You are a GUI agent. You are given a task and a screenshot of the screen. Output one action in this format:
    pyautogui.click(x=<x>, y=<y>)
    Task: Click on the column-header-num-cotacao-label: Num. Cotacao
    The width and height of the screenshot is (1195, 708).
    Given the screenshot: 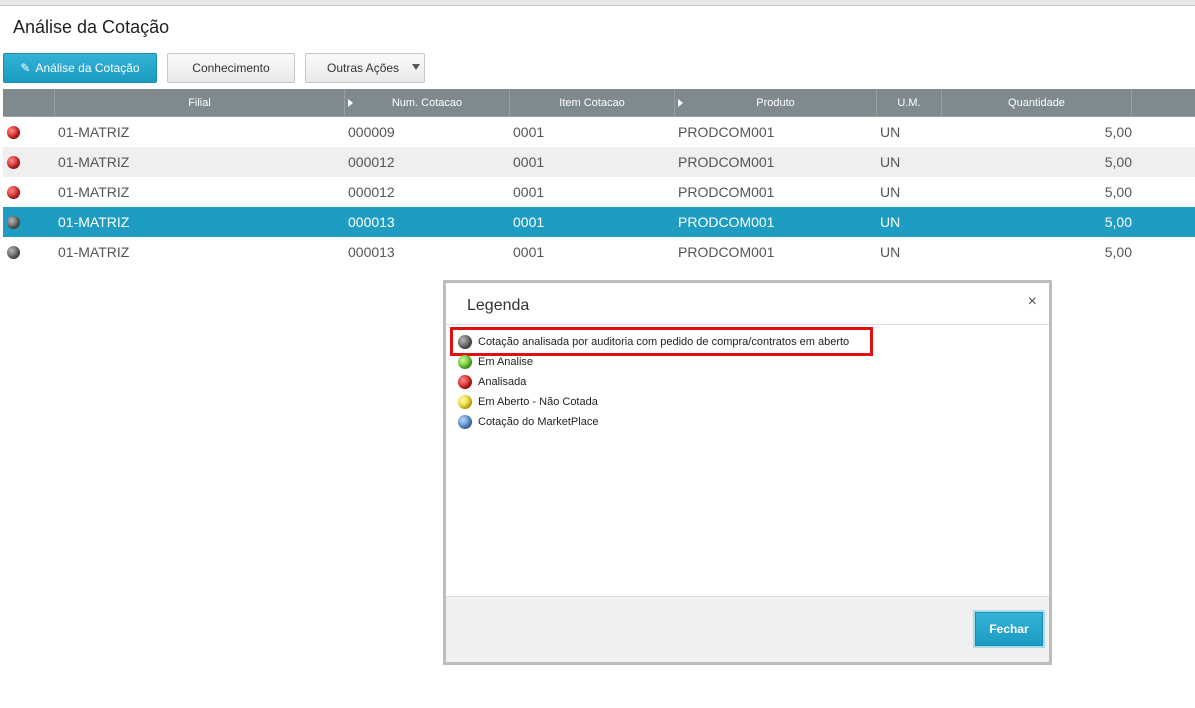 What is the action you would take?
    pyautogui.click(x=427, y=103)
    